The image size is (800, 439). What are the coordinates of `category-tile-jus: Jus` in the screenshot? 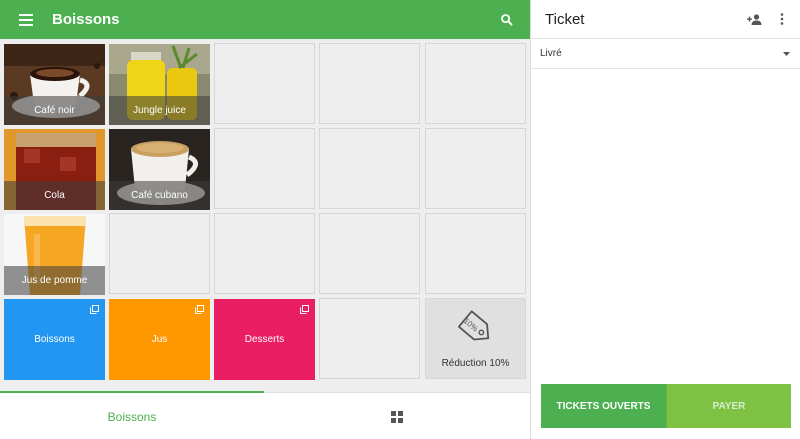 It's located at (159, 339).